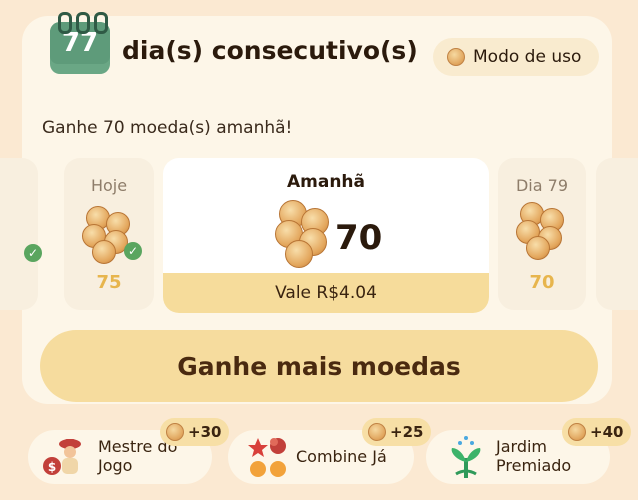 Image resolution: width=638 pixels, height=500 pixels. Describe the element at coordinates (21, 234) in the screenshot. I see `day-card-previous: ✓` at that location.